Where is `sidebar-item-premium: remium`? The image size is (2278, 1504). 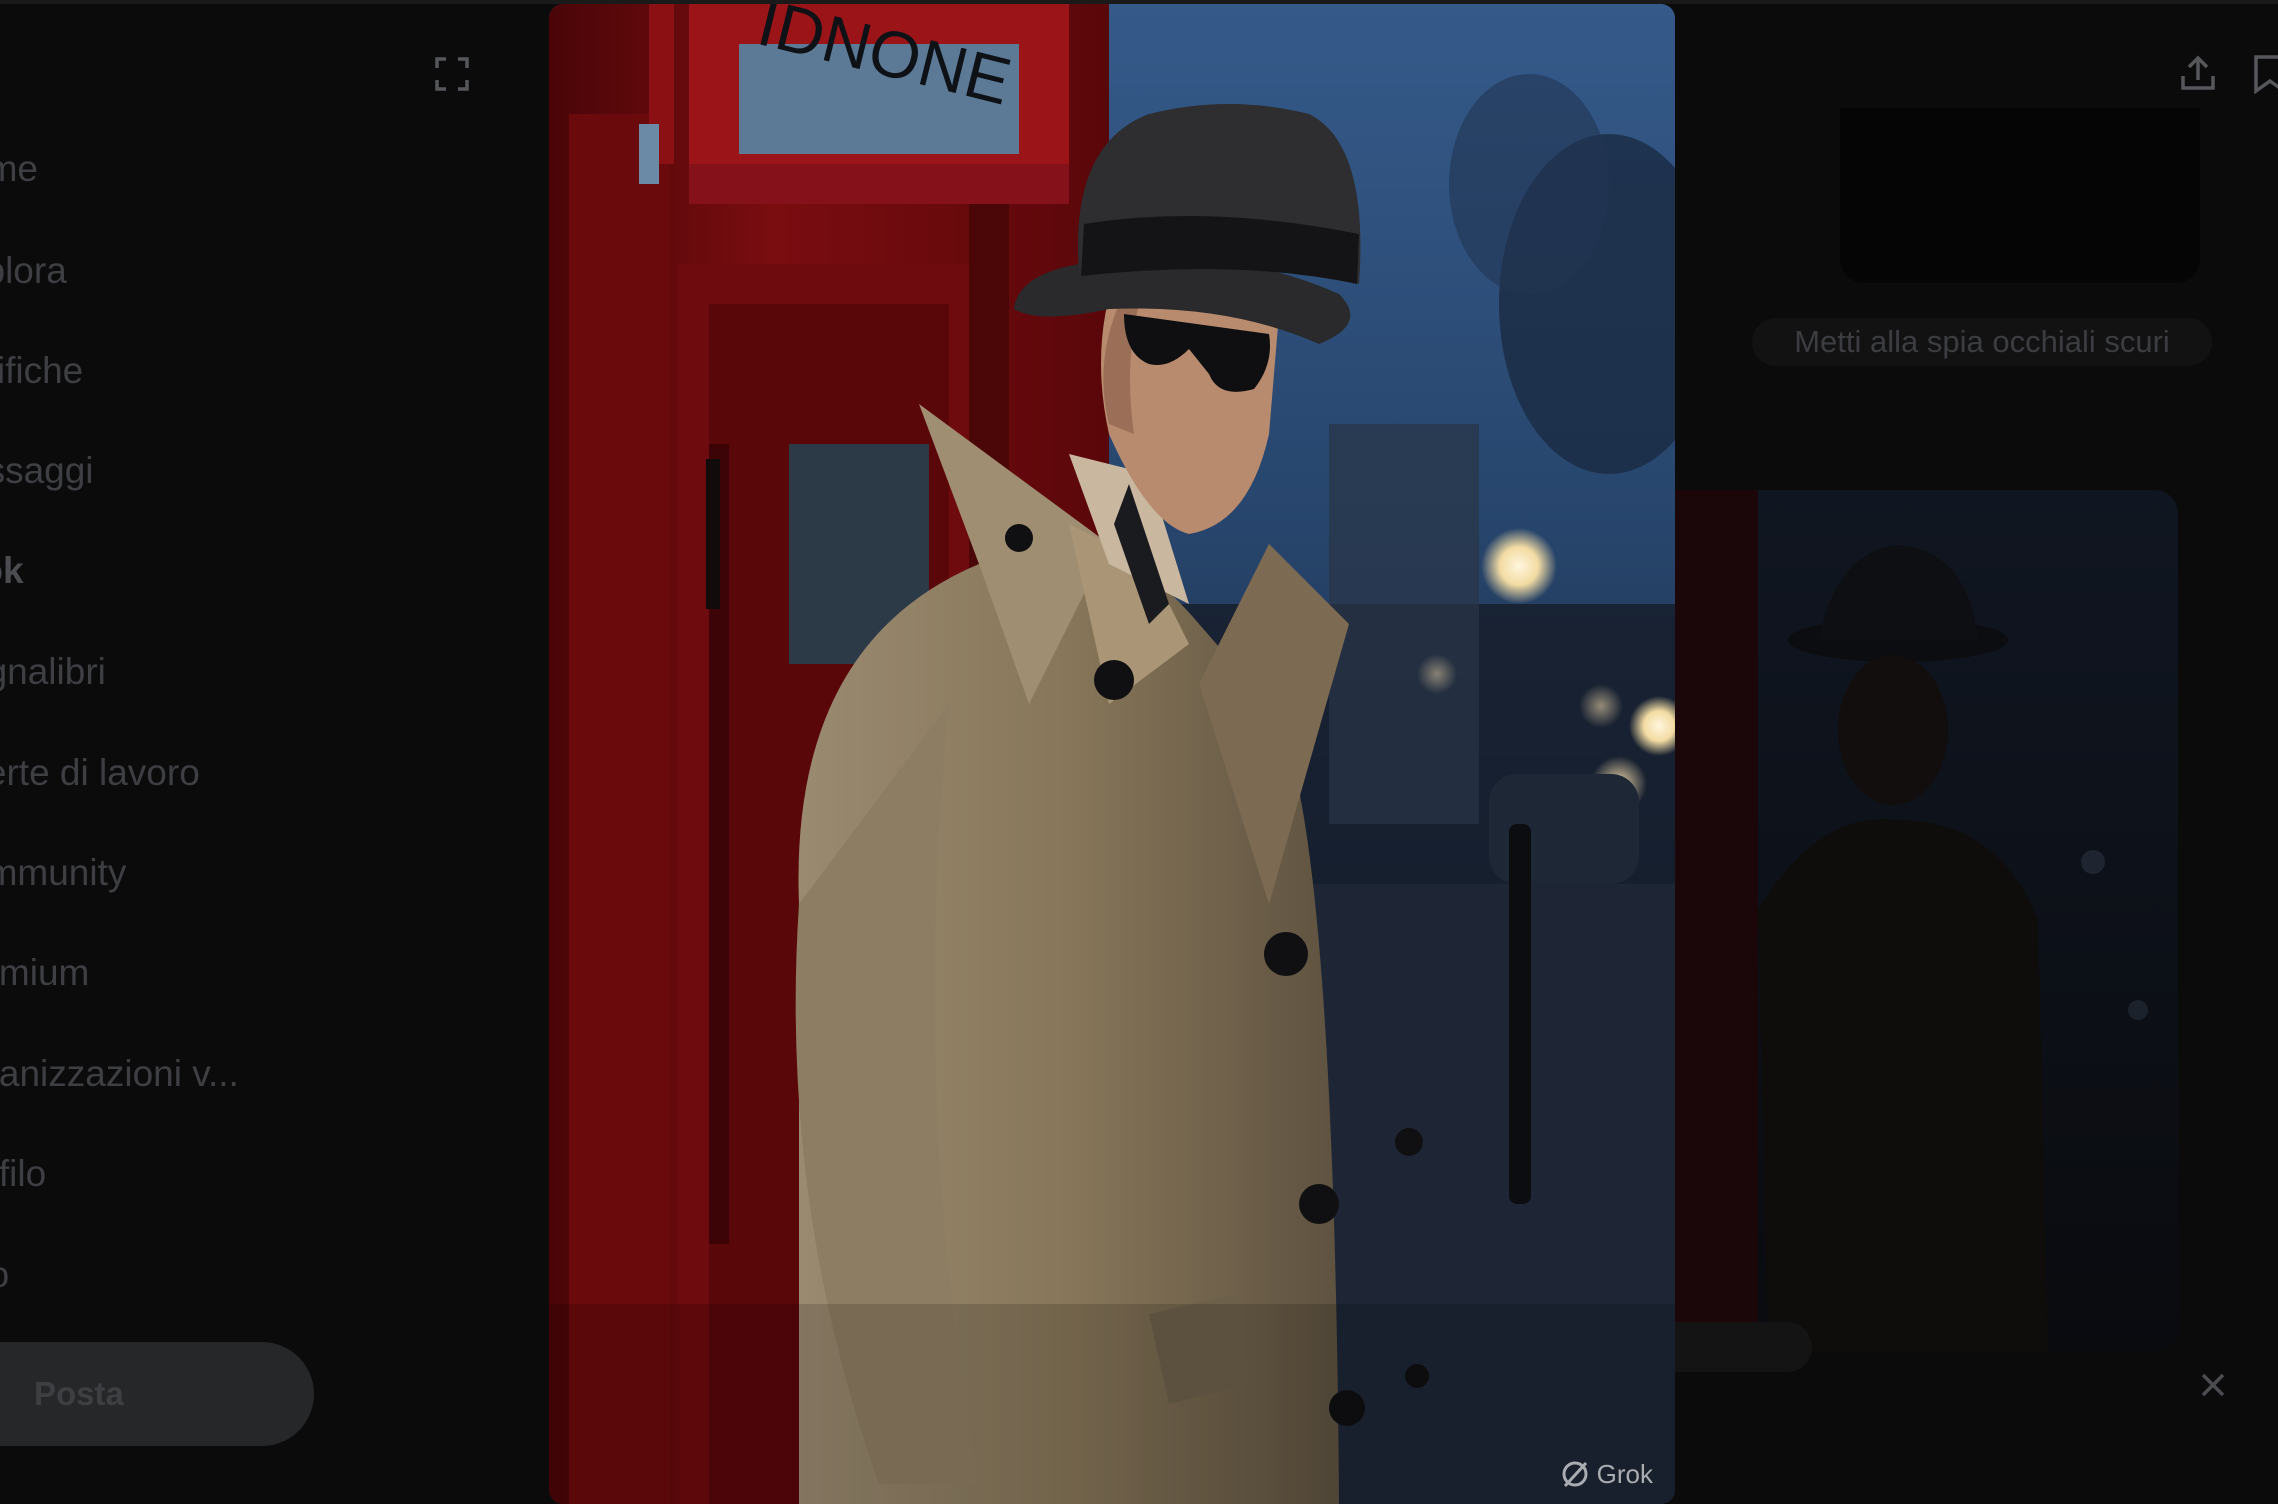
sidebar-item-premium: remium is located at coordinates (44, 973).